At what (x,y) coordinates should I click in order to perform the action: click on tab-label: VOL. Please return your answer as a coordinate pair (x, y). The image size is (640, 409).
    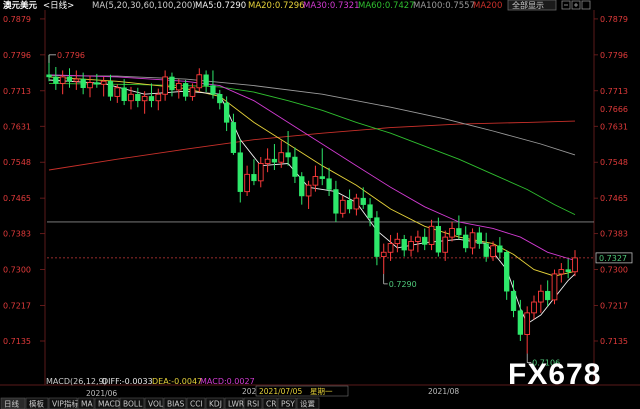
    Looking at the image, I should click on (156, 404).